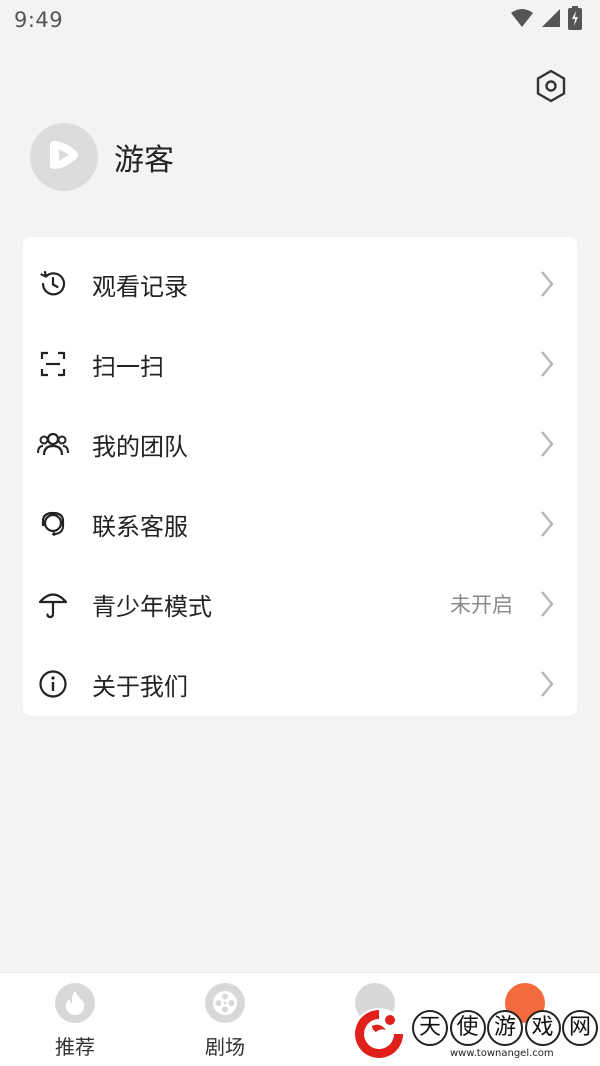 Image resolution: width=600 pixels, height=1066 pixels. Describe the element at coordinates (300, 604) in the screenshot. I see `menu-item-teen-mode: 青少年模式 未开启` at that location.